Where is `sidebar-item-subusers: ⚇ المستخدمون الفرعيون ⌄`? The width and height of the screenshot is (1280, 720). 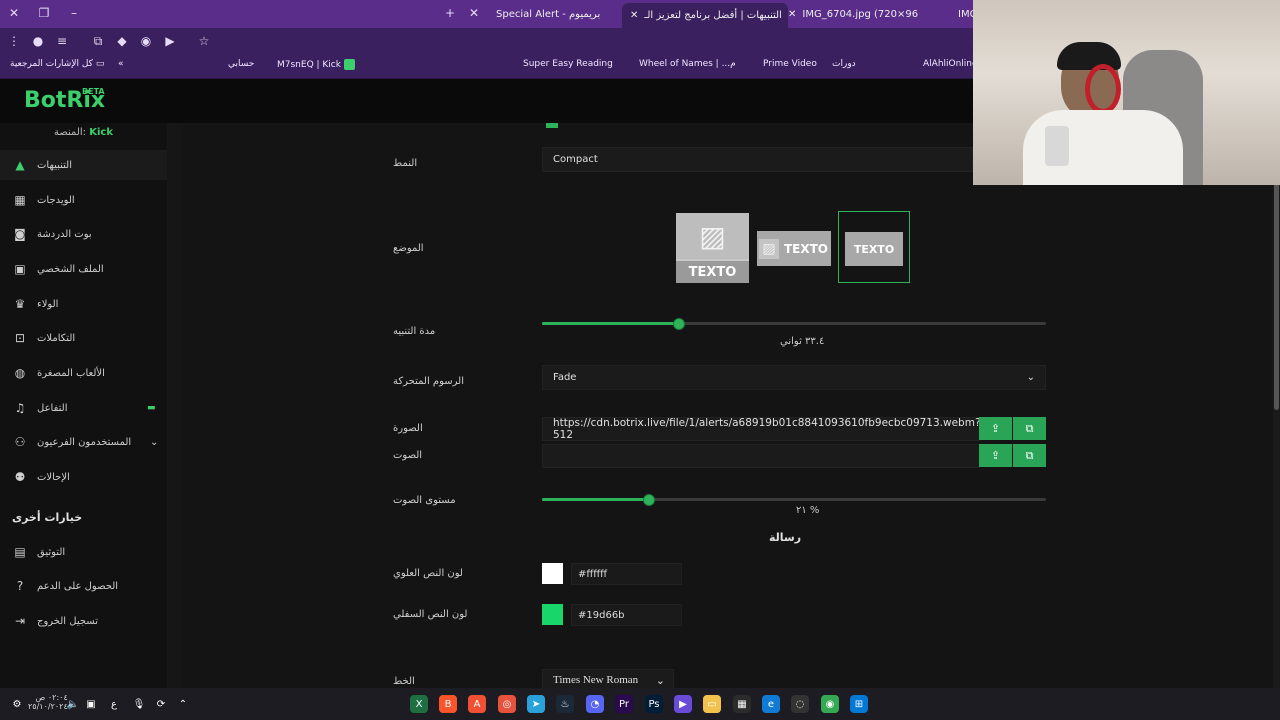
sidebar-item-subusers: ⚇ المستخدمون الفرعيون ⌄ is located at coordinates (83, 442).